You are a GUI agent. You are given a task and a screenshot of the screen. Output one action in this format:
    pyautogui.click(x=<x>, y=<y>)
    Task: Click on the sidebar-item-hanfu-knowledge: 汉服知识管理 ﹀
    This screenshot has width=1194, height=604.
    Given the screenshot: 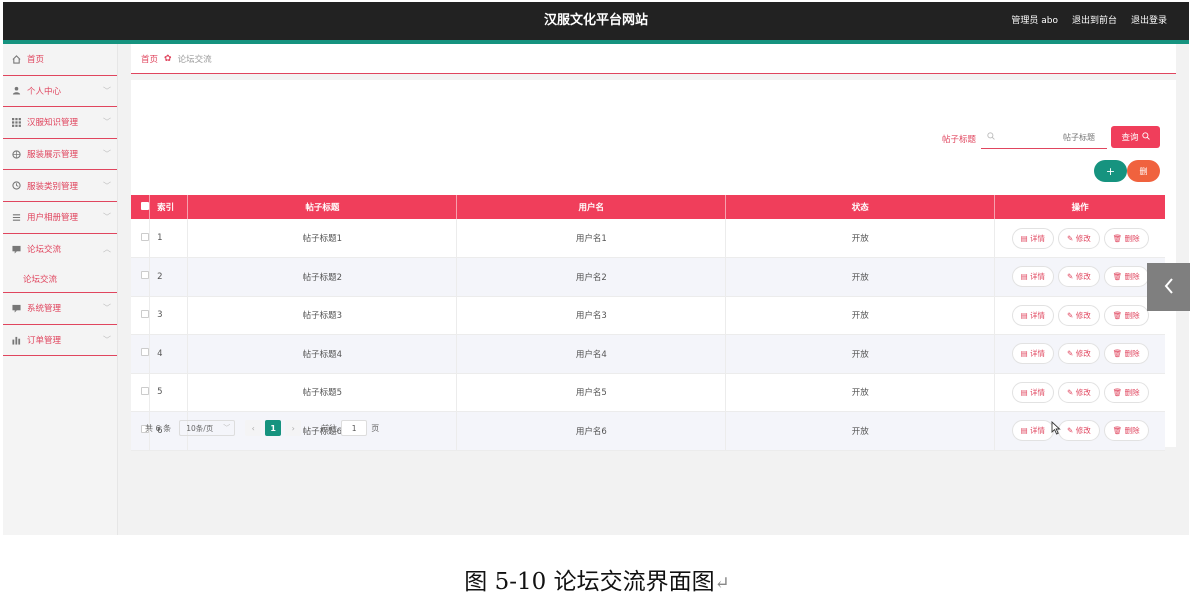 What is the action you would take?
    pyautogui.click(x=60, y=123)
    